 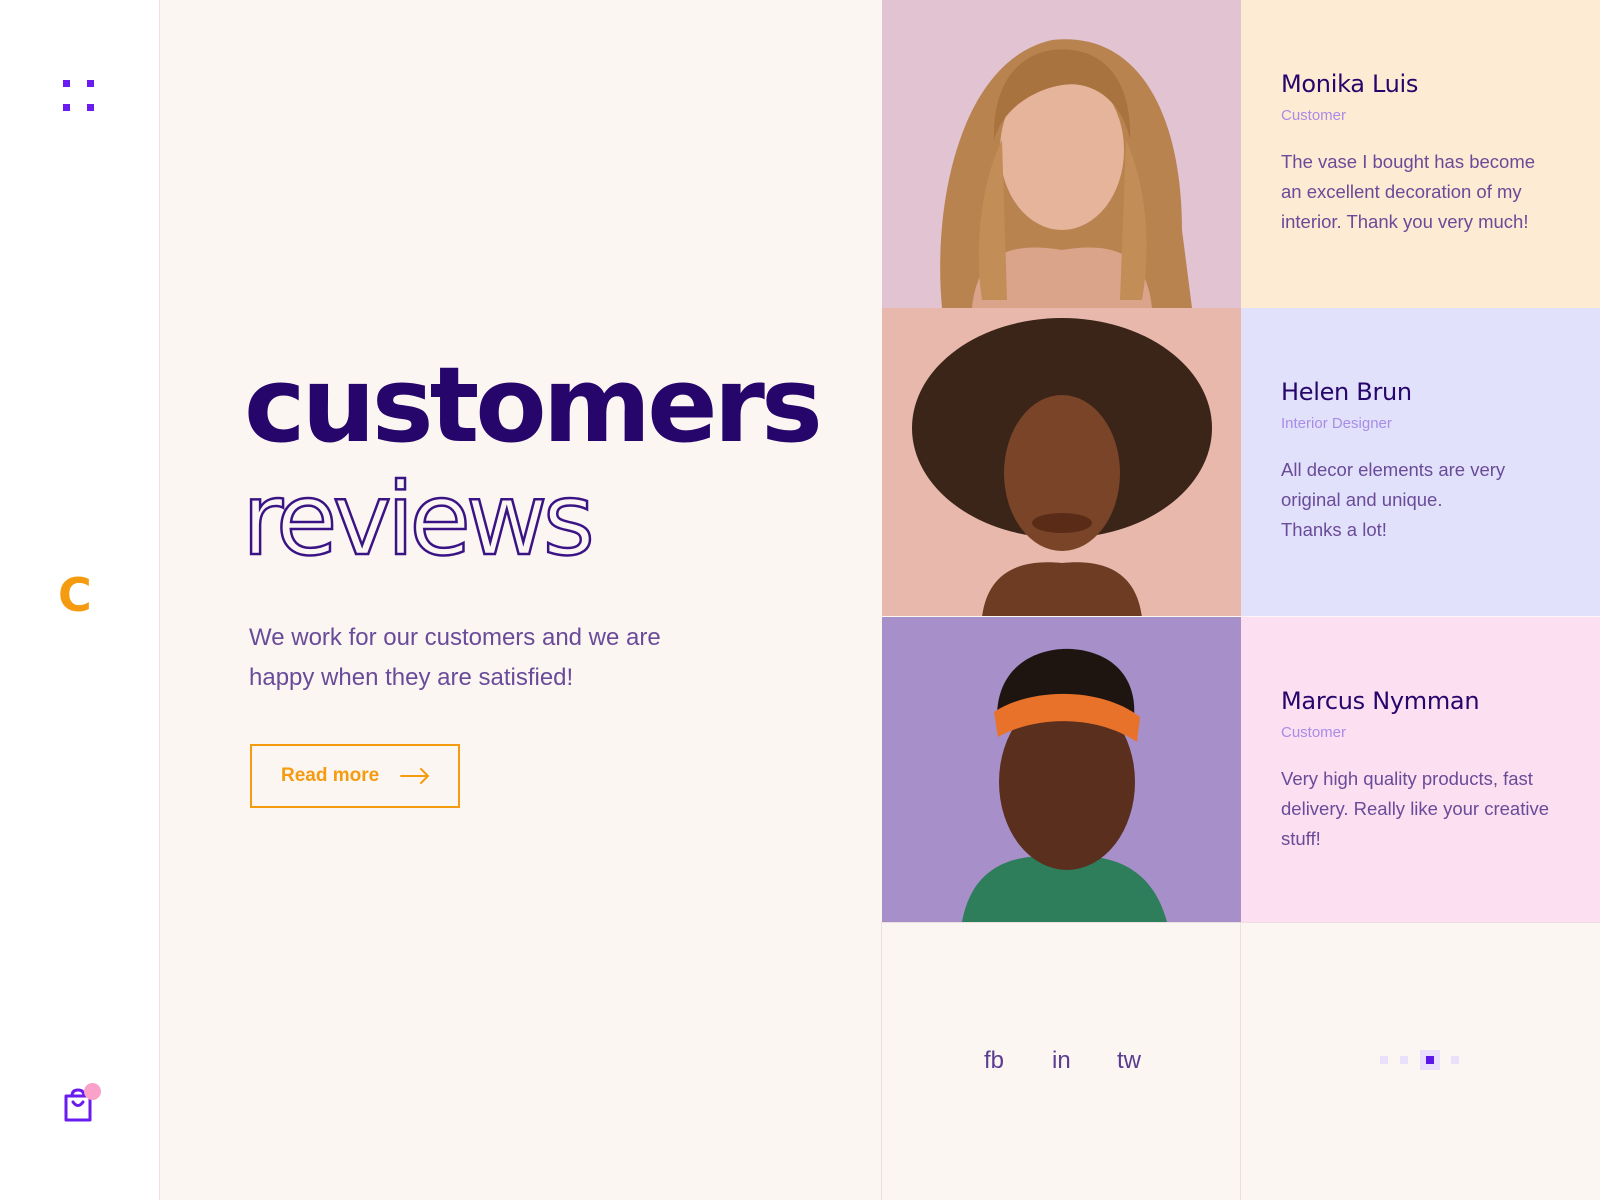 What do you see at coordinates (1061, 769) in the screenshot?
I see `reviewer-photo-marcus` at bounding box center [1061, 769].